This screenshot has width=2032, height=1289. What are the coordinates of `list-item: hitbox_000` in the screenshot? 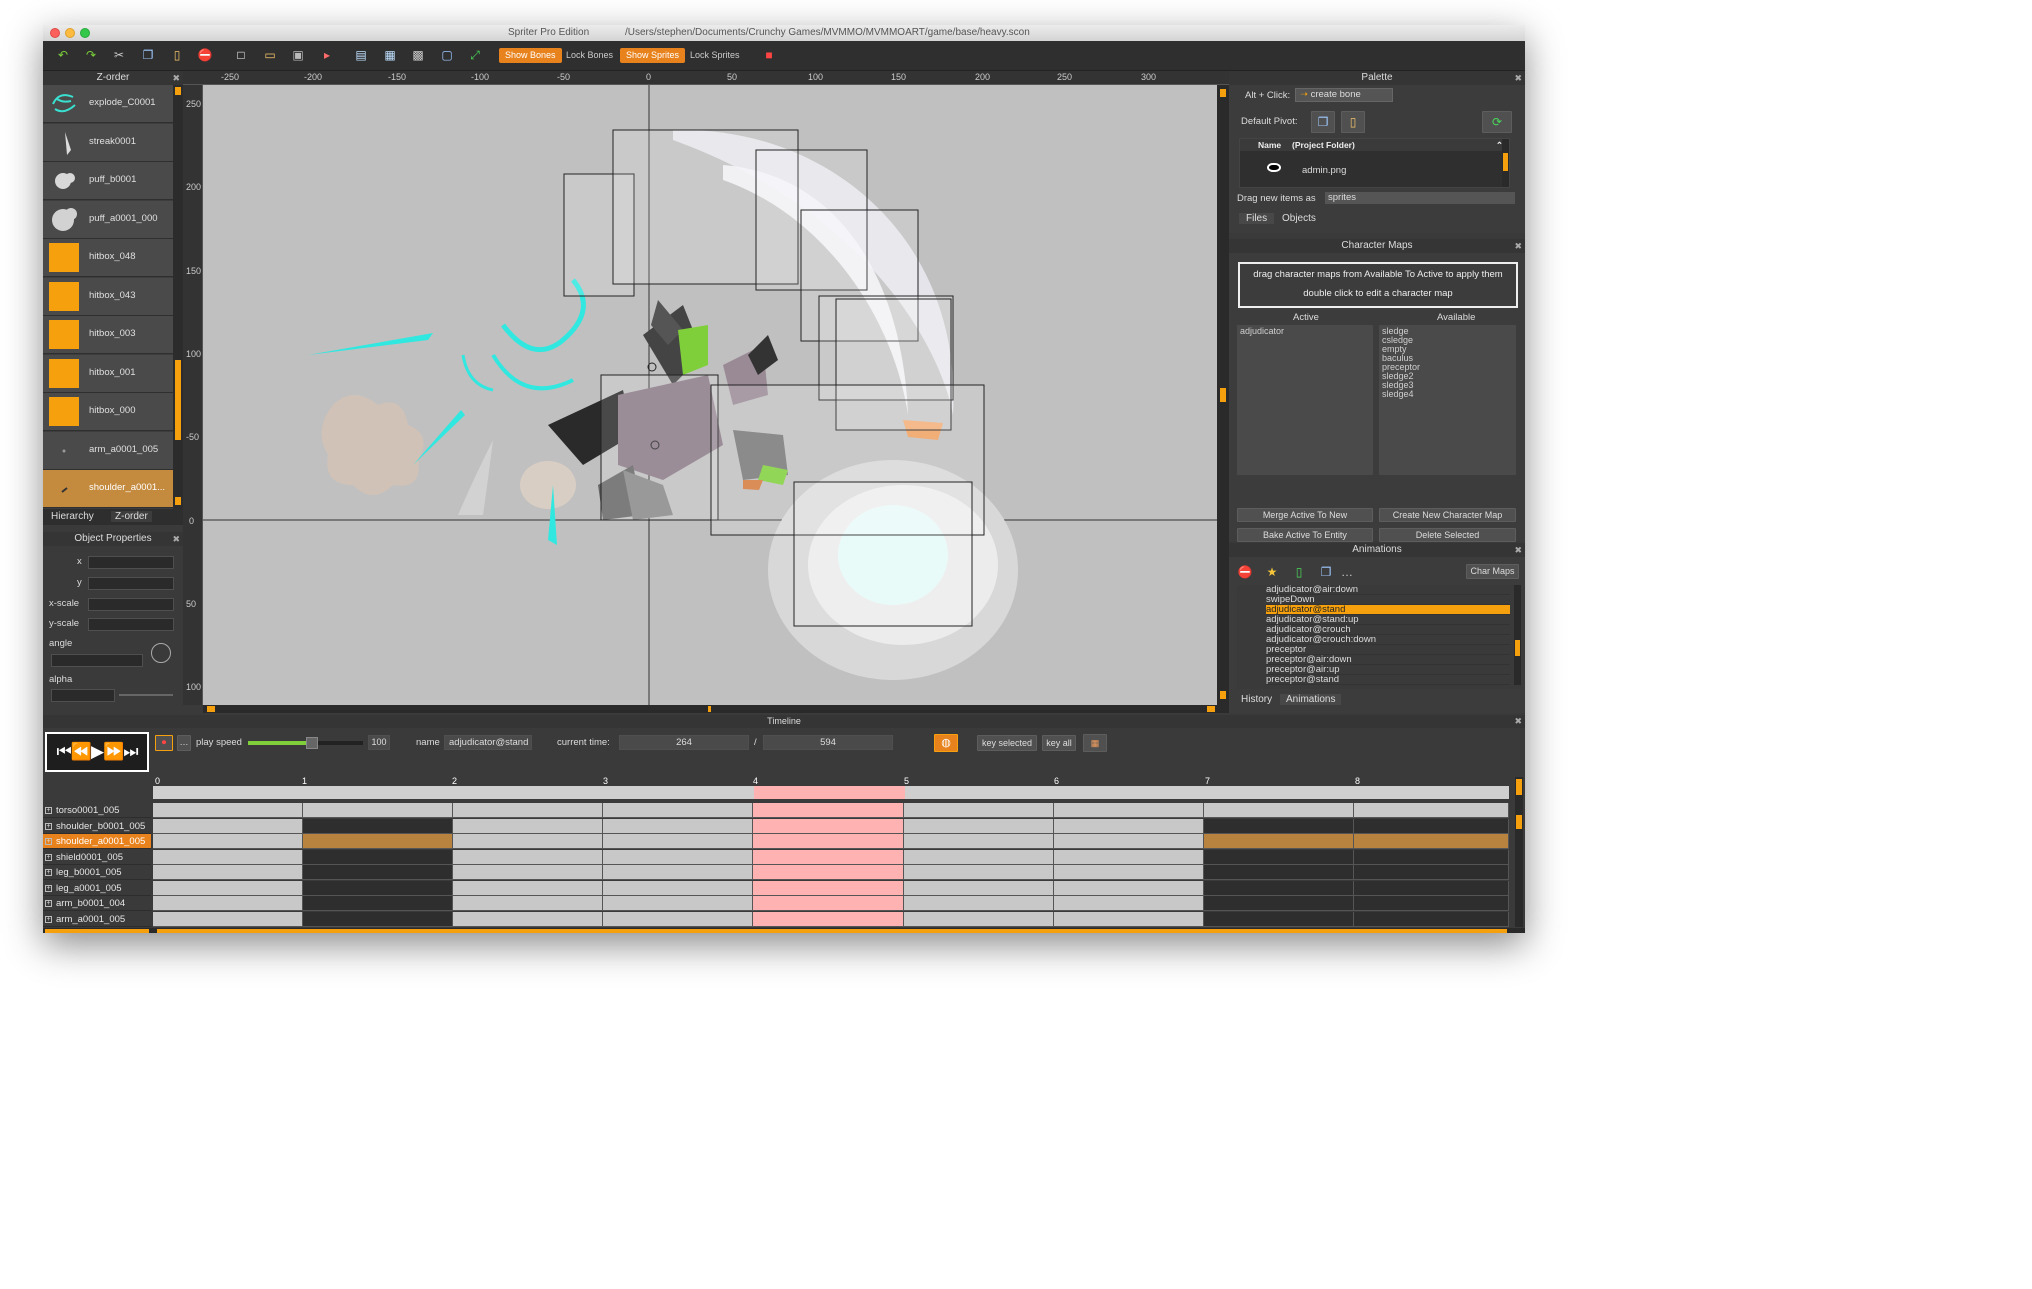 It's located at (108, 412).